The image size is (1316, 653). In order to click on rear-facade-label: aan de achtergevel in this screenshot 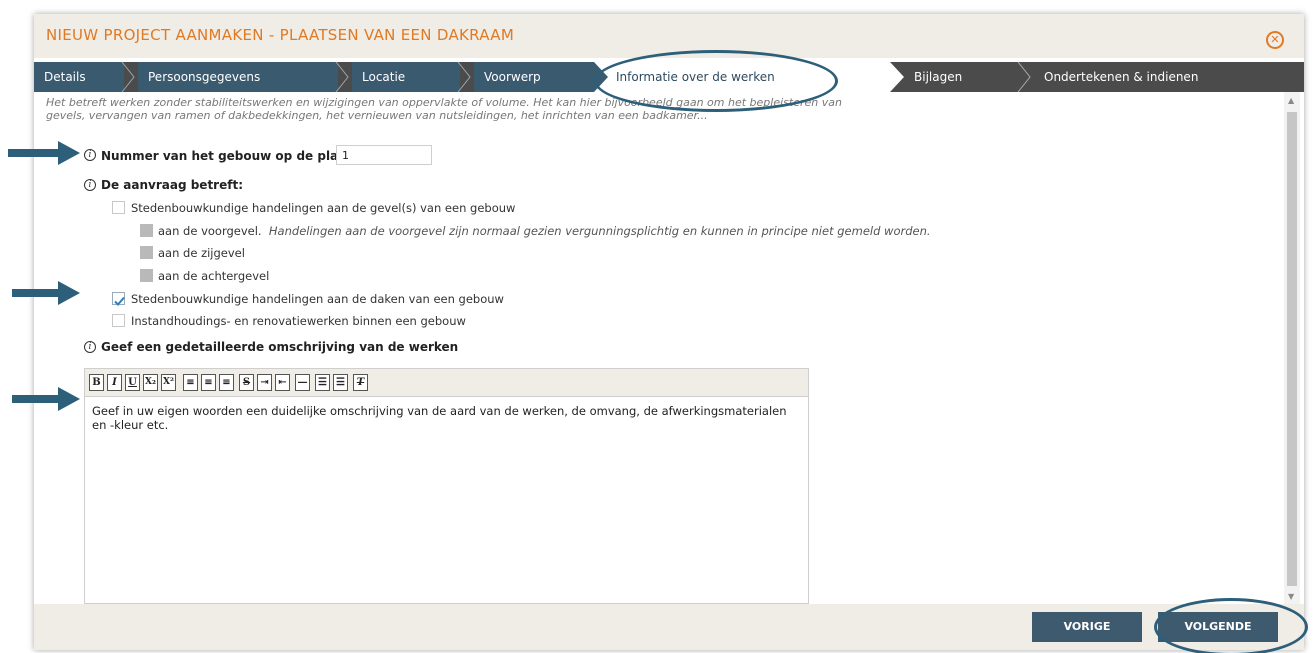, I will do `click(214, 276)`.